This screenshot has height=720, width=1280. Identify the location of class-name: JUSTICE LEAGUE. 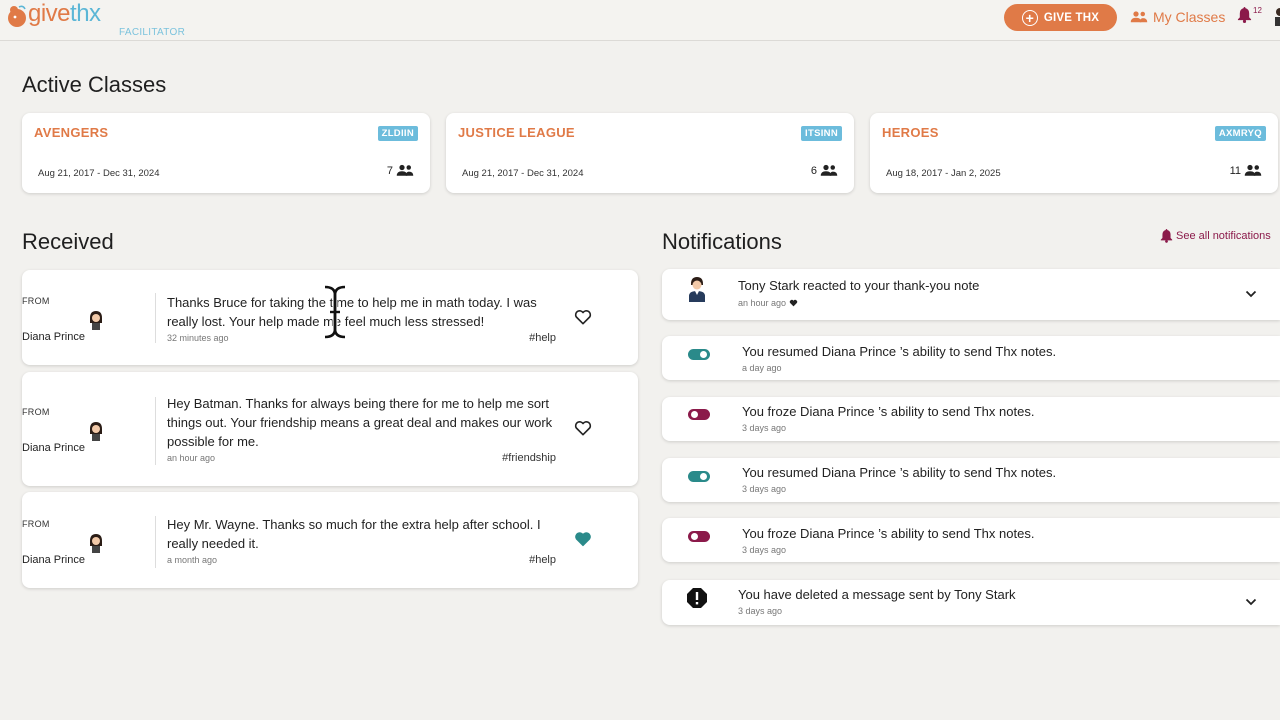
(516, 132).